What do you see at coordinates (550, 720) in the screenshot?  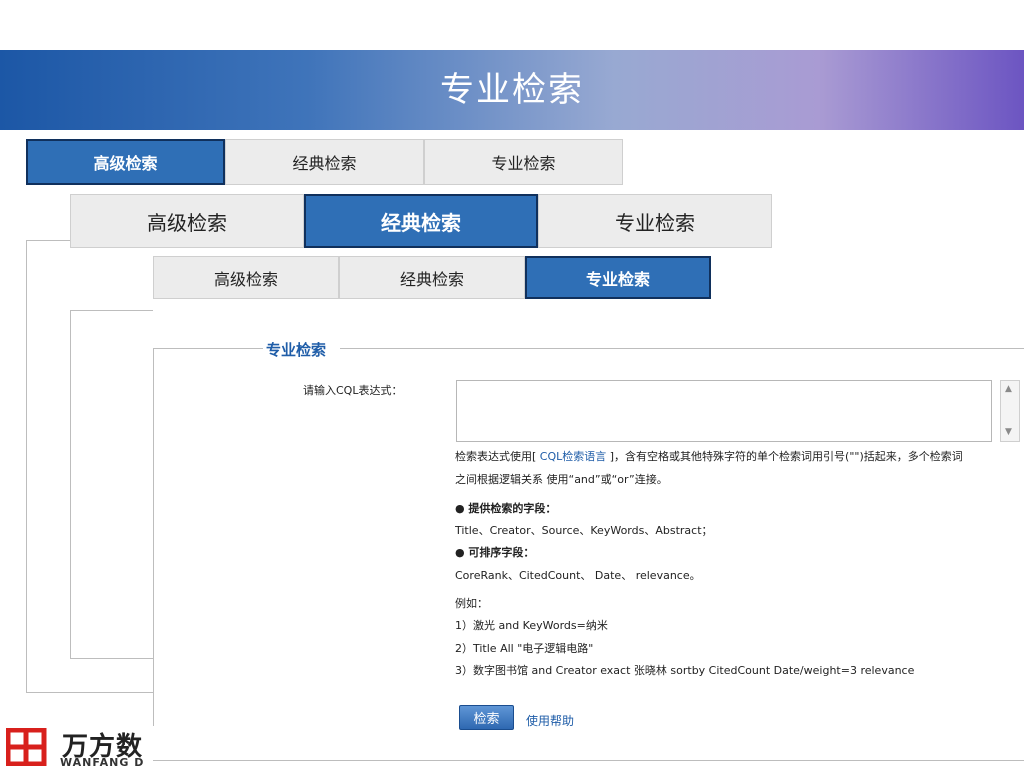 I see `usage-help-link: 使用帮助` at bounding box center [550, 720].